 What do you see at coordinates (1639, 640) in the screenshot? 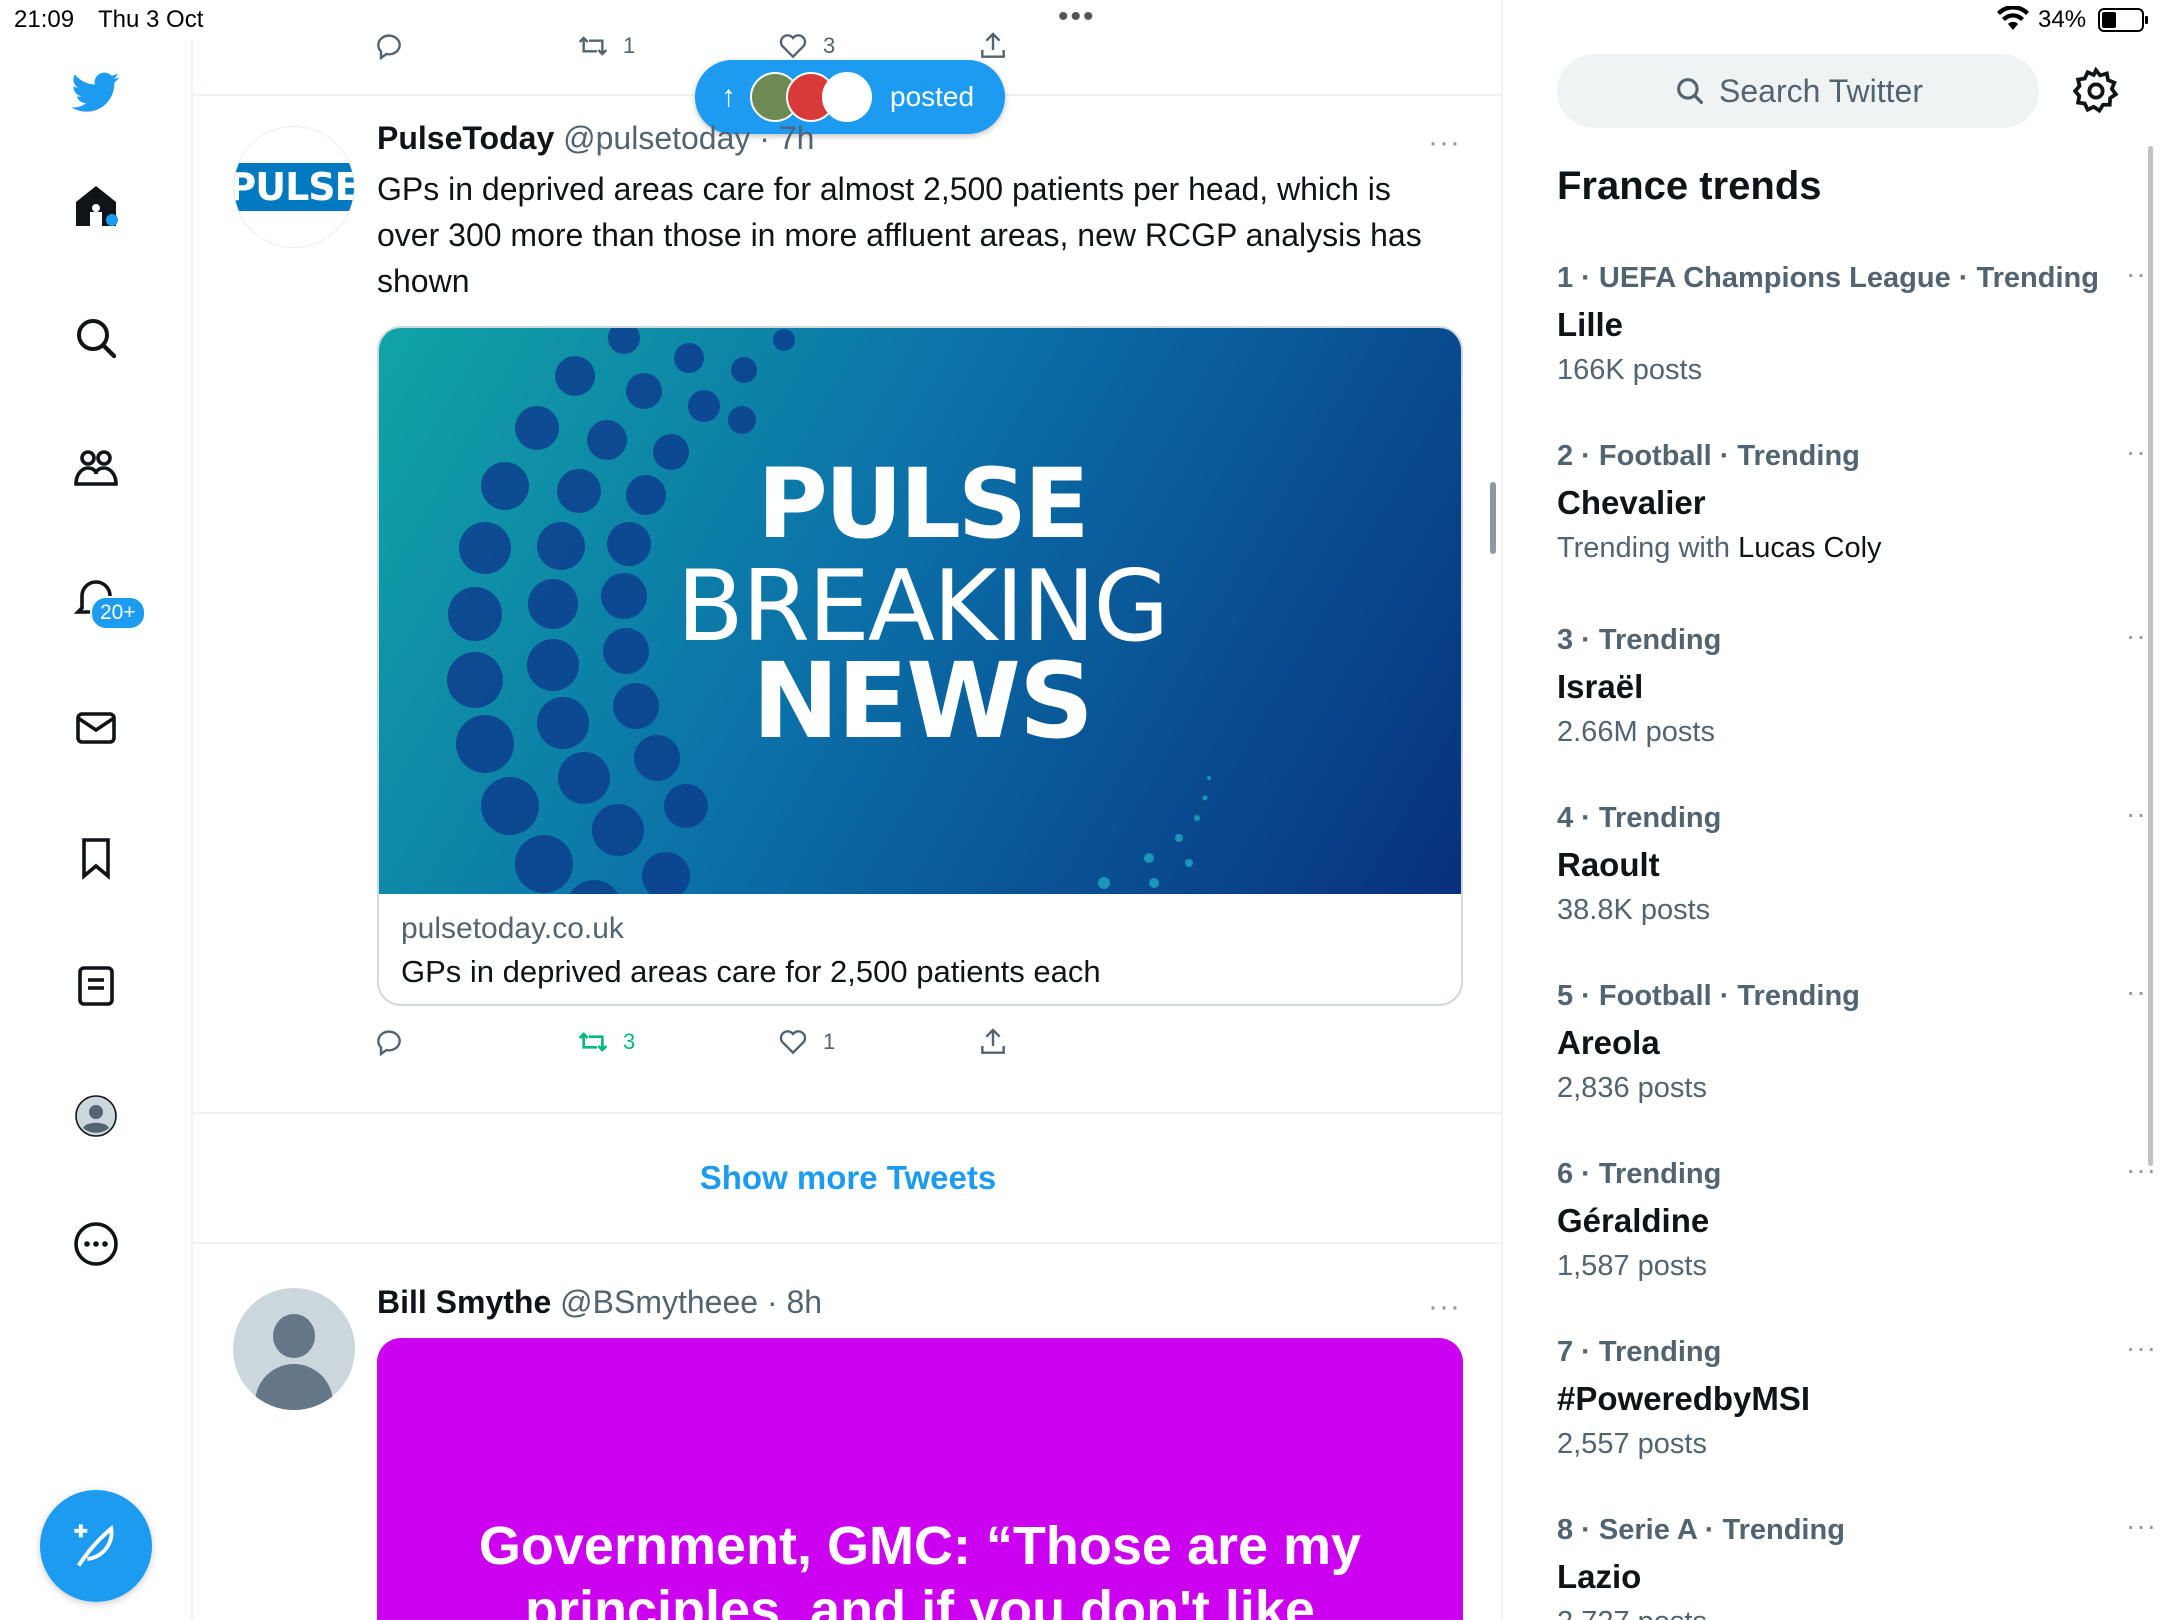
I see `trend-meta: 3 · Trending` at bounding box center [1639, 640].